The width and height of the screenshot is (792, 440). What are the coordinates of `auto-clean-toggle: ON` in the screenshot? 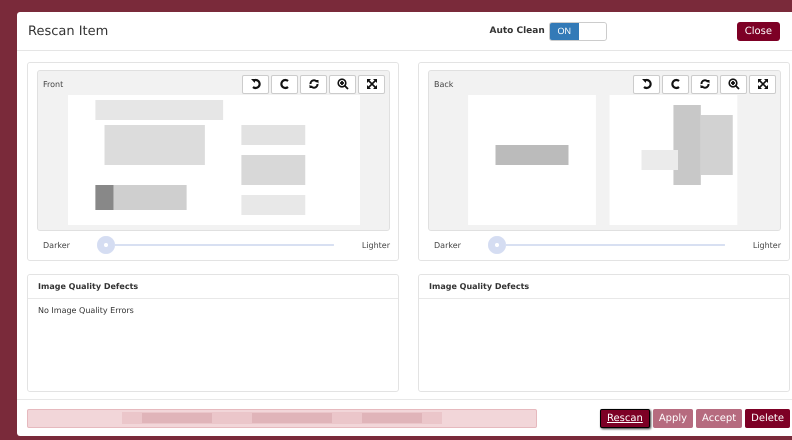 It's located at (577, 31).